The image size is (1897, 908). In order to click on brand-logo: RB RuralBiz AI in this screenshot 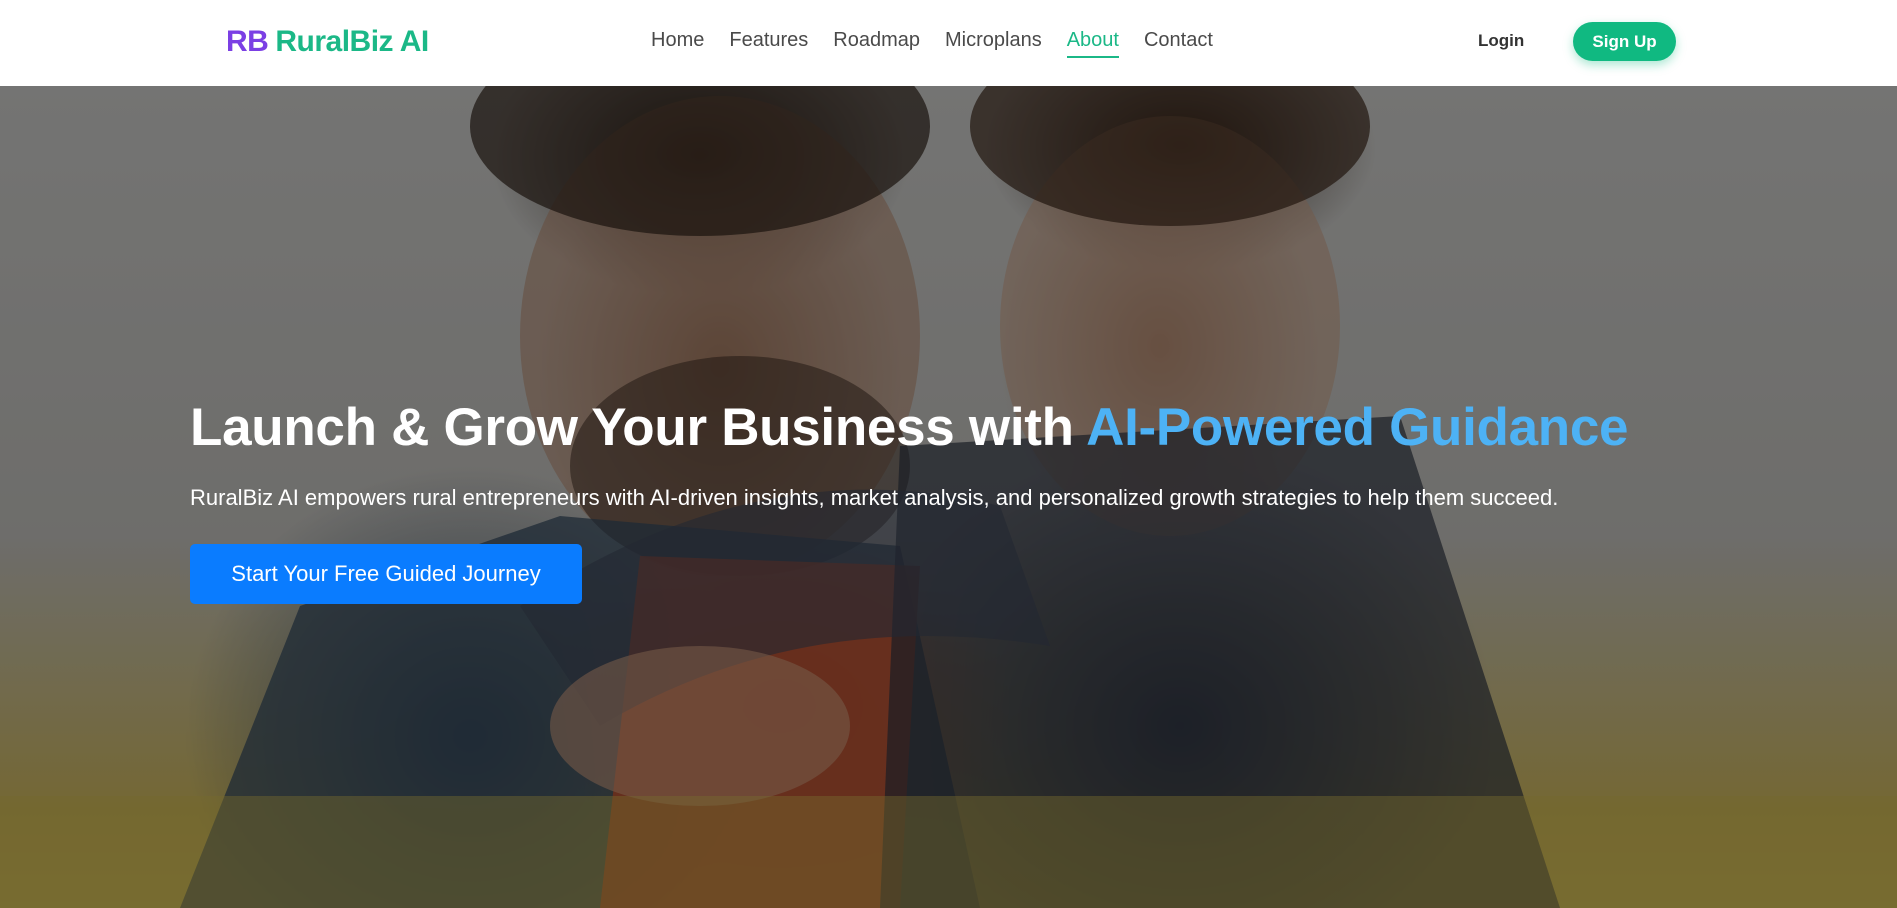, I will do `click(327, 42)`.